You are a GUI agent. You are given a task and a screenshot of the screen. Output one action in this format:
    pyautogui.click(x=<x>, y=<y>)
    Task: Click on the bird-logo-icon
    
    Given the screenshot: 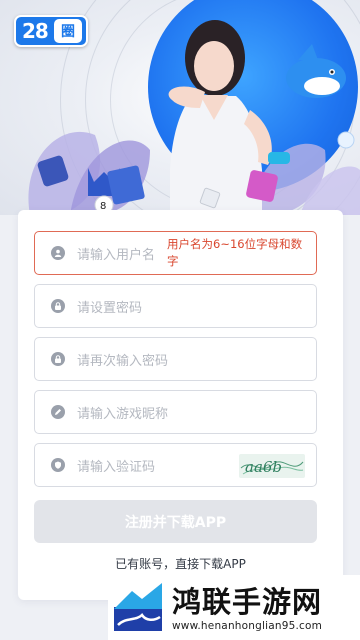 What is the action you would take?
    pyautogui.click(x=138, y=607)
    